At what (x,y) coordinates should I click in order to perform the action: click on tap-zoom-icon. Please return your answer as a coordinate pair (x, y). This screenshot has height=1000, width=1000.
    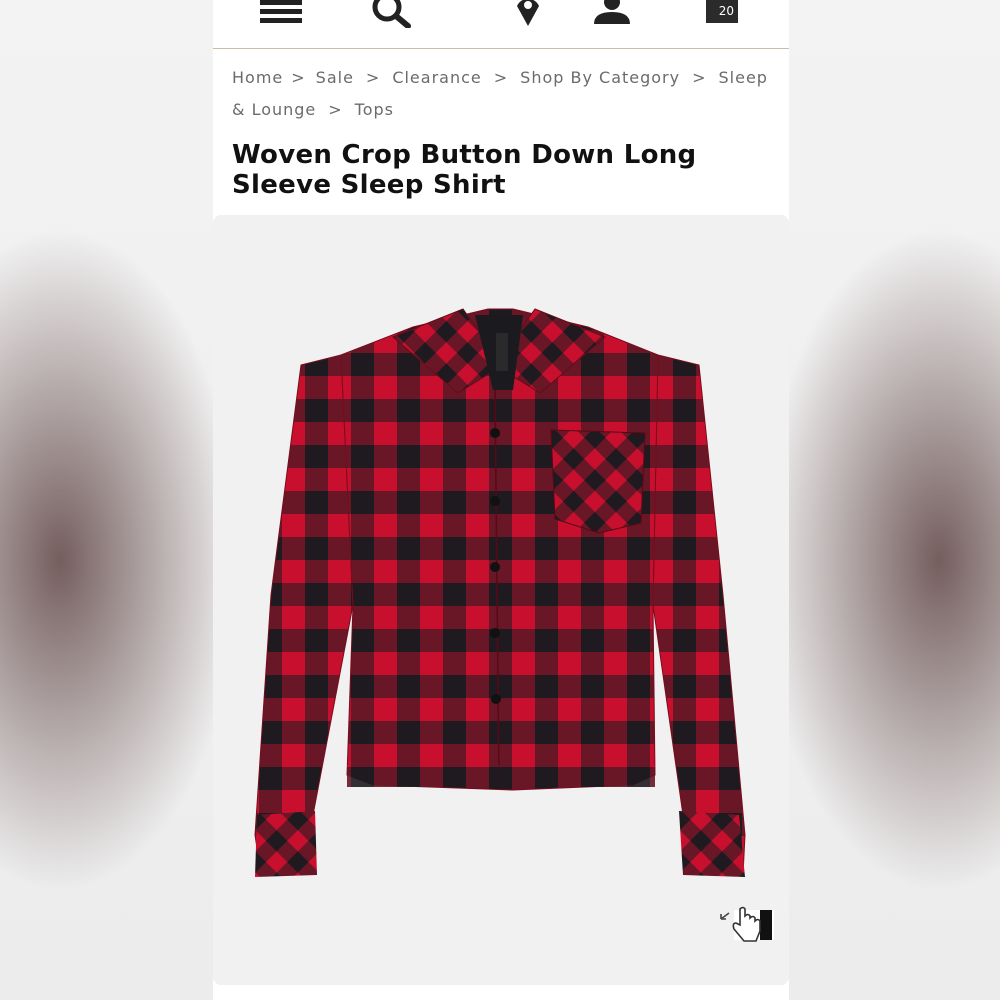
    Looking at the image, I should click on (746, 927).